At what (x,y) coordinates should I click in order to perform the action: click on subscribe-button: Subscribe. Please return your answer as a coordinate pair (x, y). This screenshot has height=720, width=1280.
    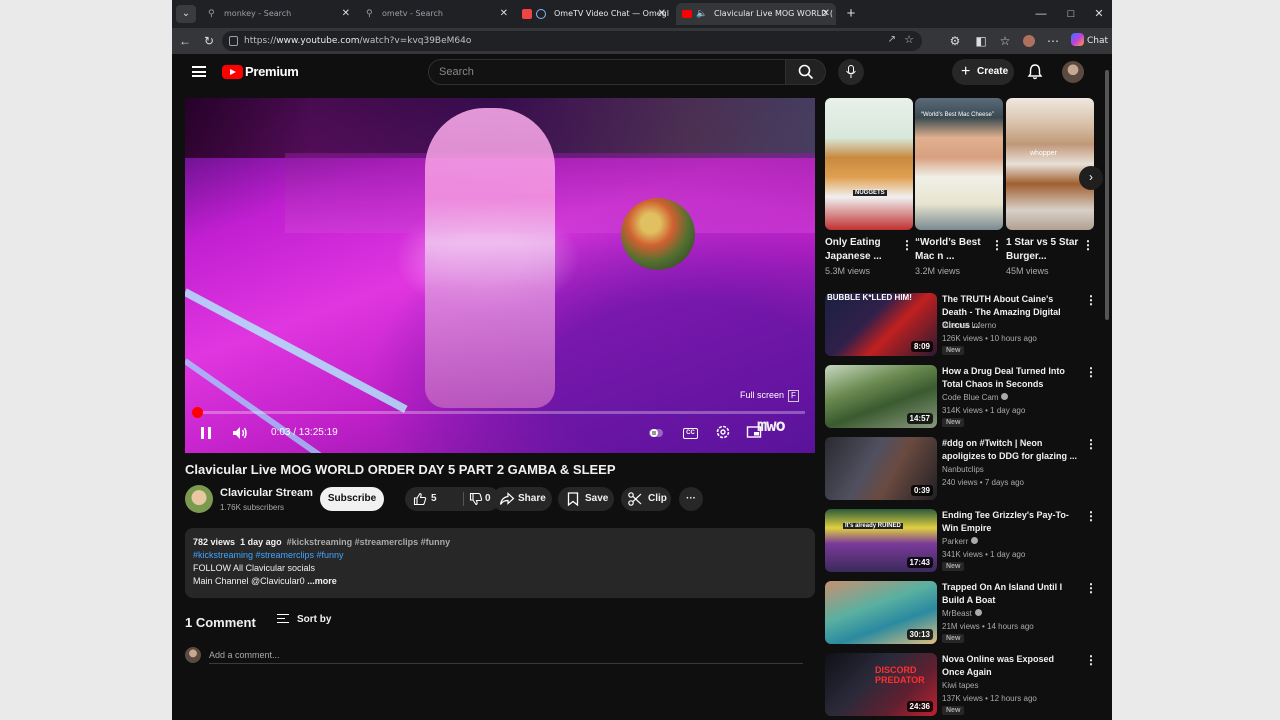
    Looking at the image, I should click on (352, 499).